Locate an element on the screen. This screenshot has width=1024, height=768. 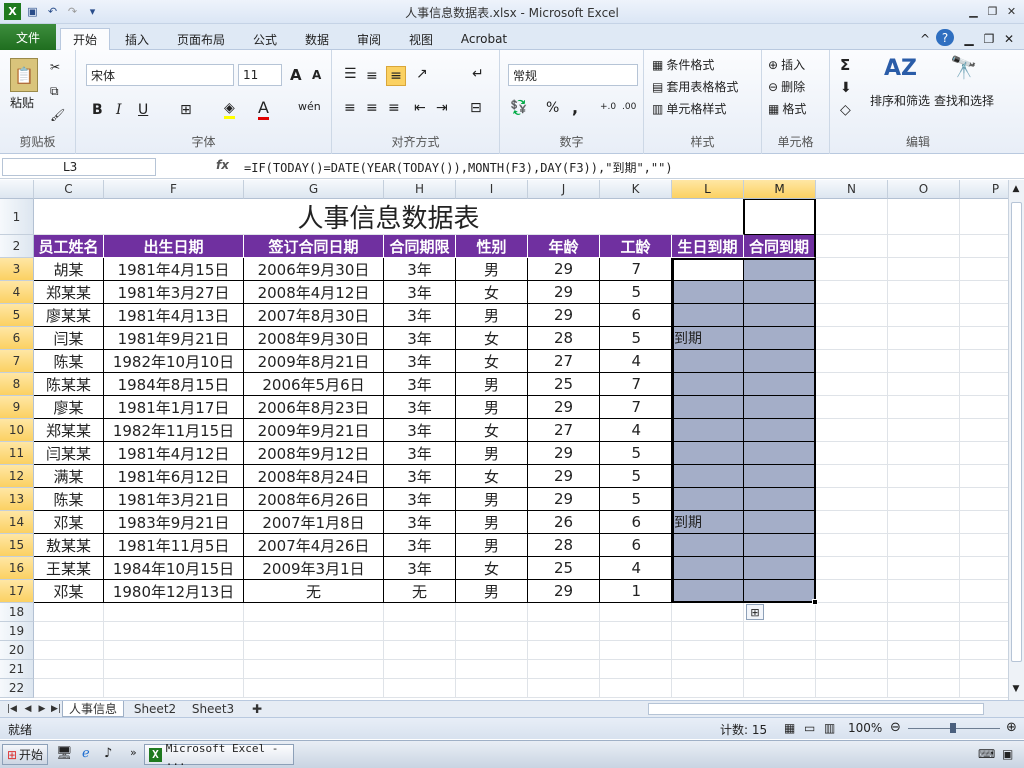
comma-button: , is located at coordinates (575, 107).